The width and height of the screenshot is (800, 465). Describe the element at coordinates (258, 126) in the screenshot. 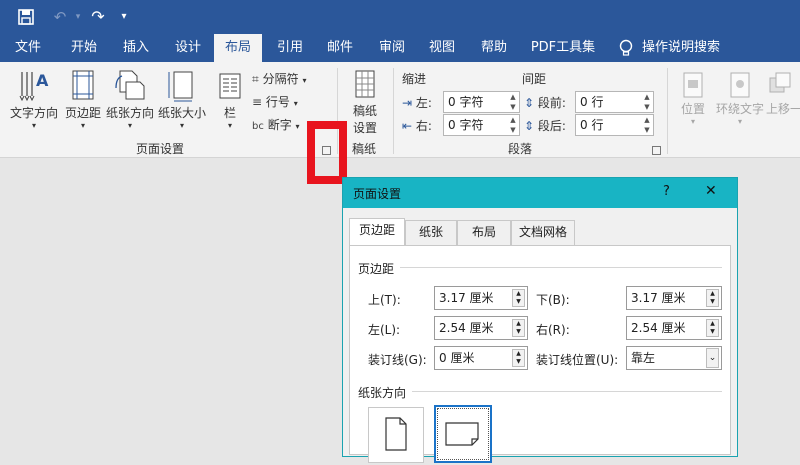

I see `hyphenation-icon: bc` at that location.